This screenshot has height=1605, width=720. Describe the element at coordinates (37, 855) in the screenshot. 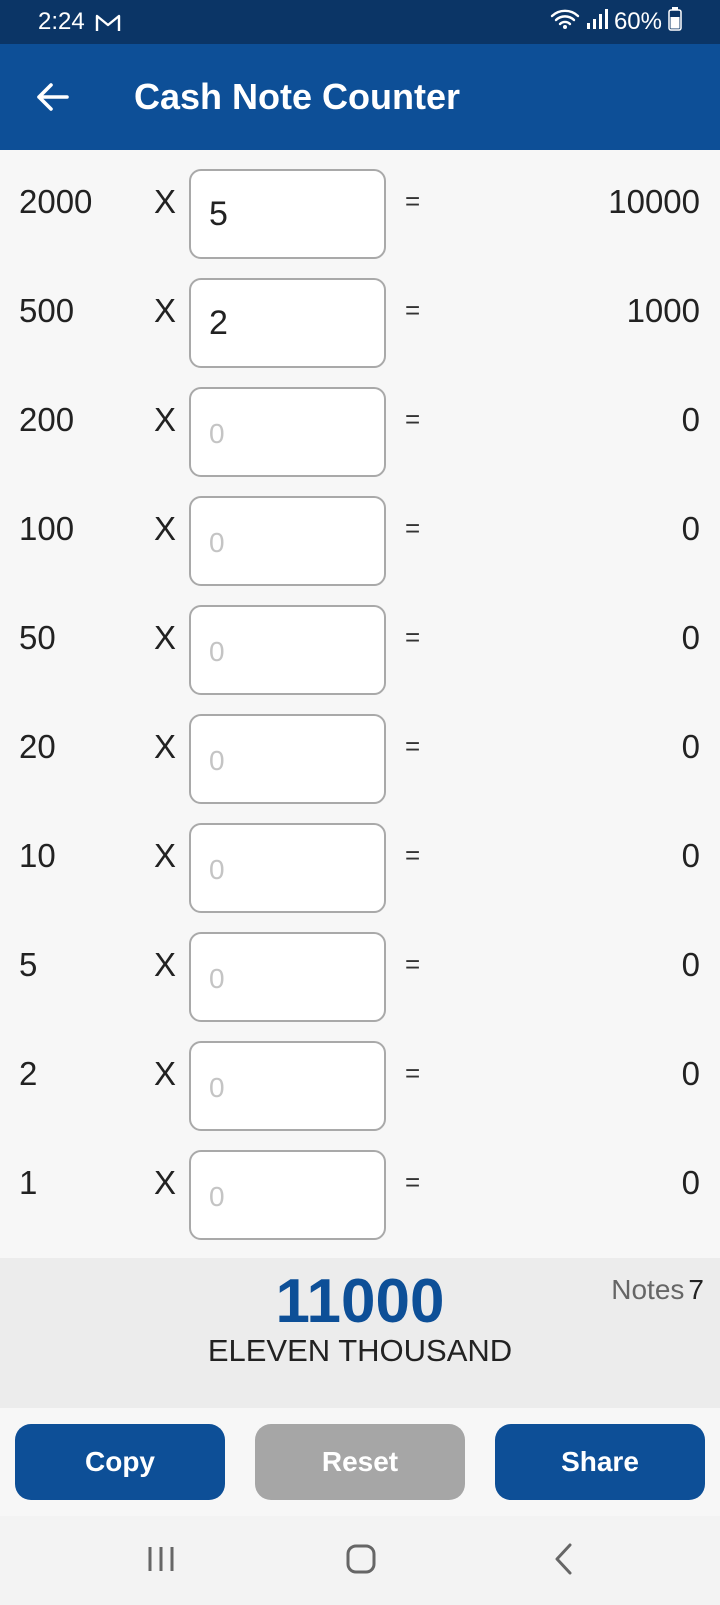

I see `denomination-label: 10` at that location.